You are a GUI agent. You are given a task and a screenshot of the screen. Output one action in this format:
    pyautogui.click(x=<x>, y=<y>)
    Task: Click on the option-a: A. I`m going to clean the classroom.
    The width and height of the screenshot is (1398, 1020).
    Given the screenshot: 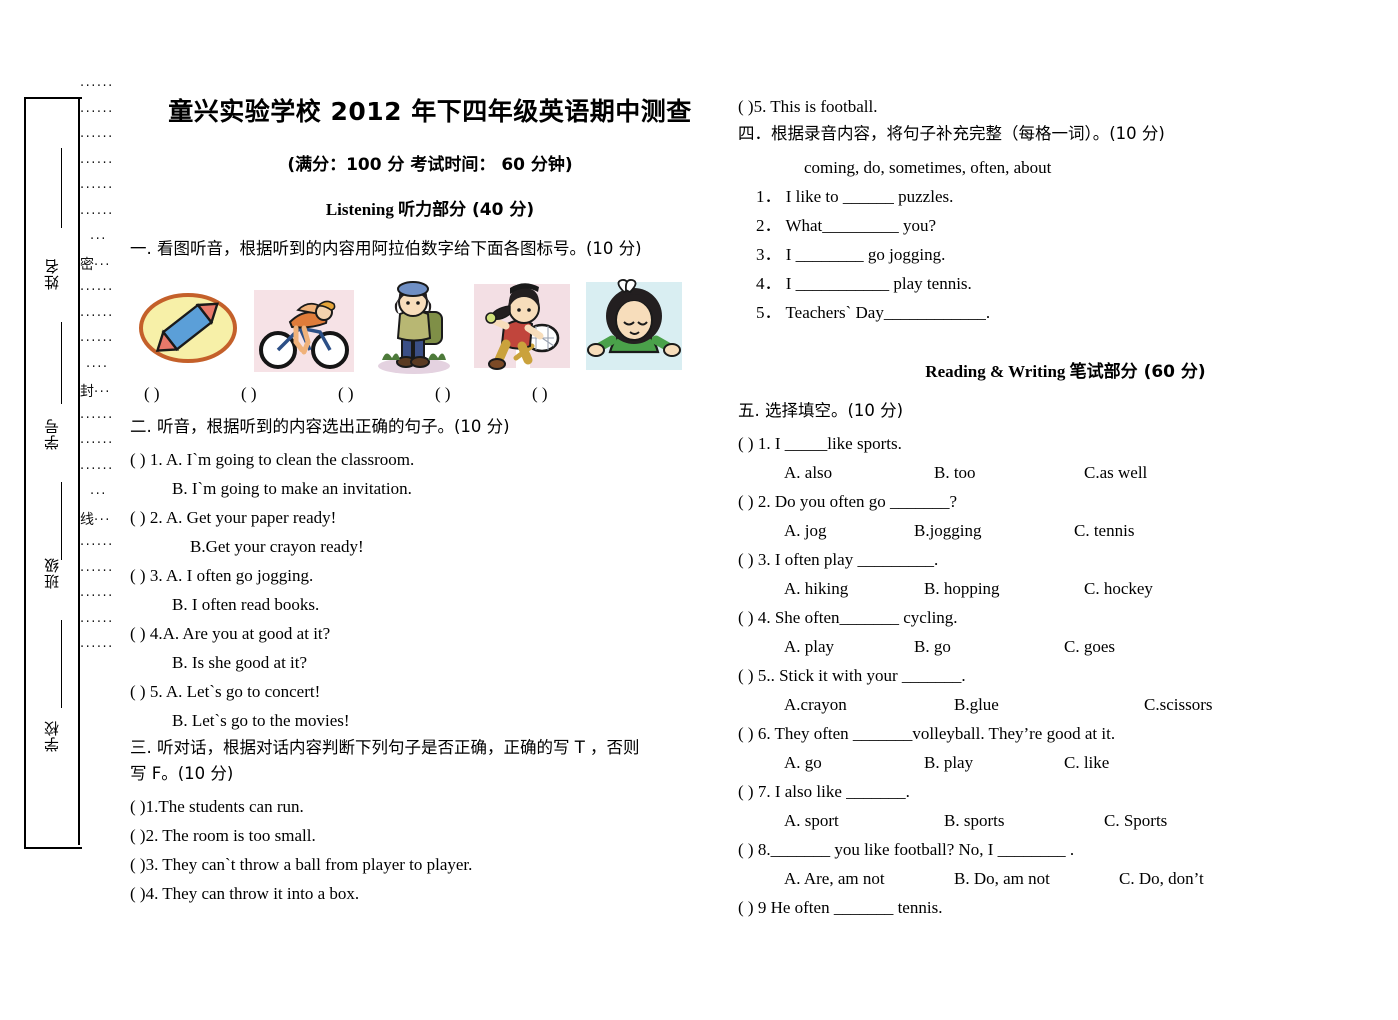 What is the action you would take?
    pyautogui.click(x=290, y=459)
    